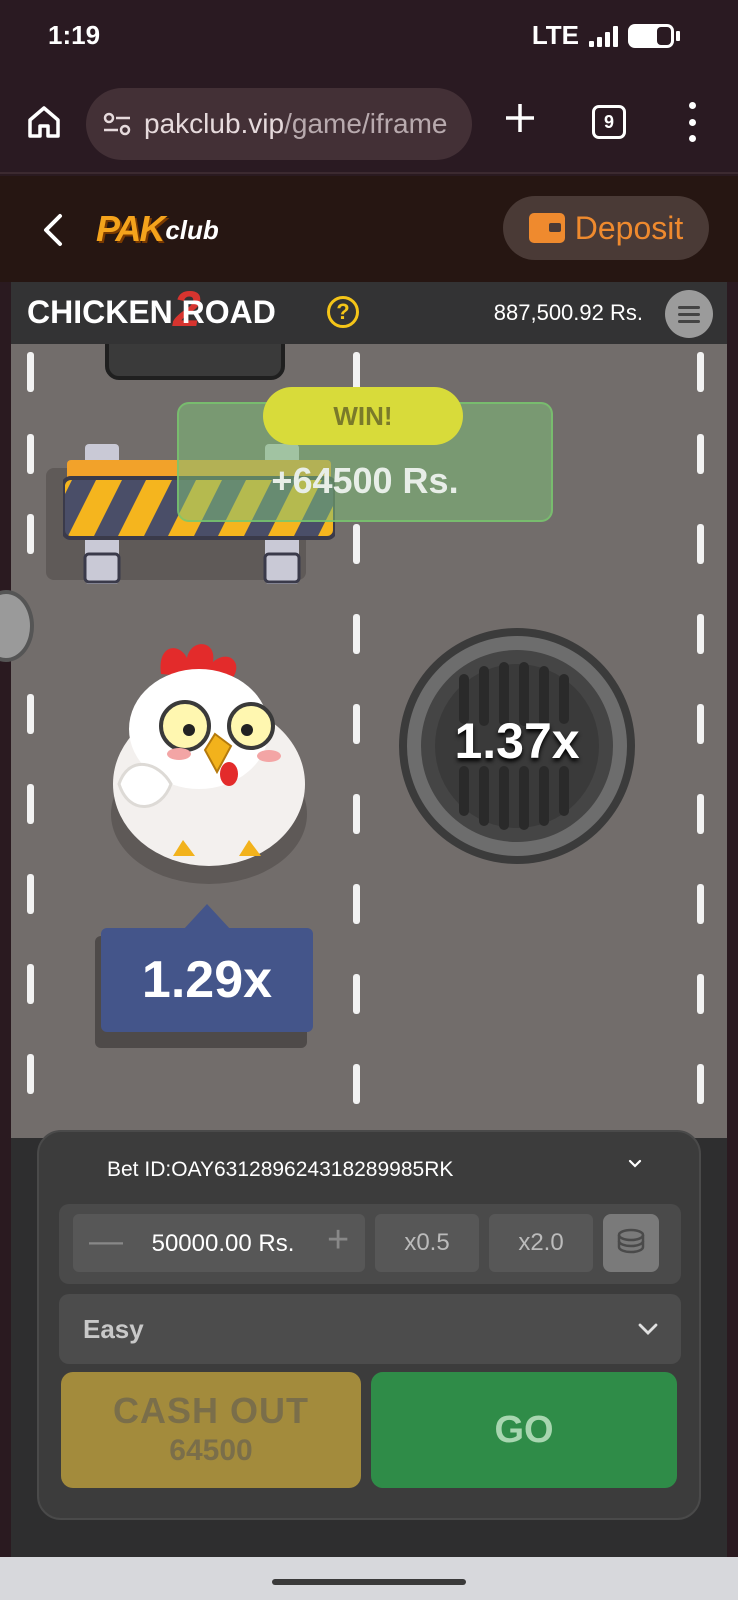 The image size is (738, 1600). What do you see at coordinates (53, 230) in the screenshot?
I see `back-icon` at bounding box center [53, 230].